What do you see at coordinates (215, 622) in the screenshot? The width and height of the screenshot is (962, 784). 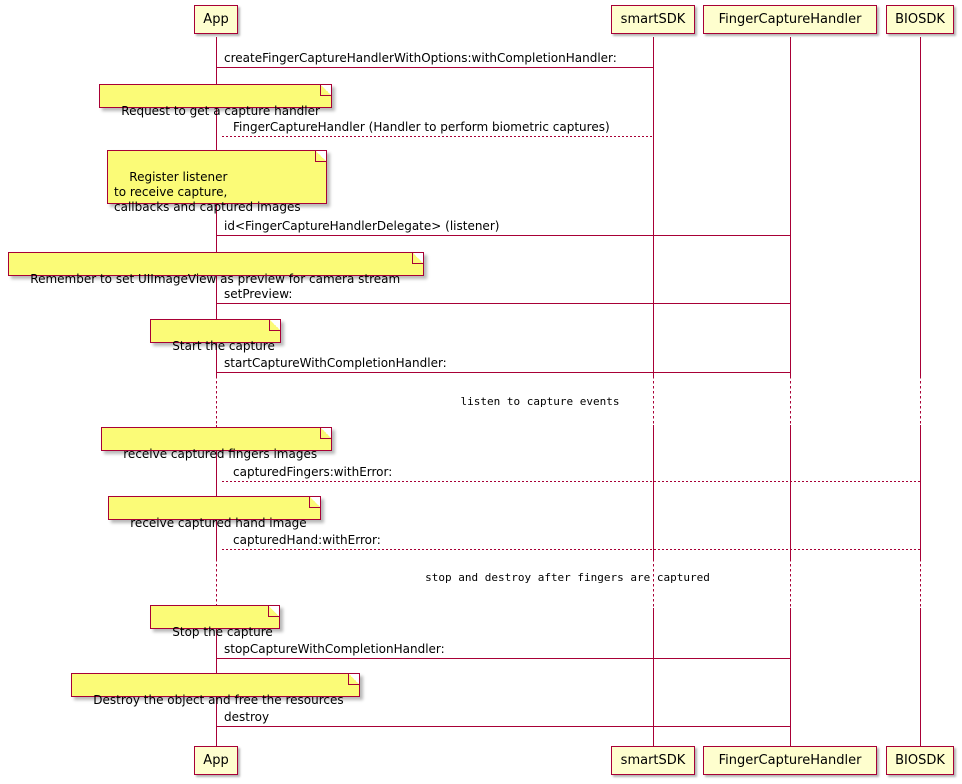 I see `note-stop-capture: Stop the capture` at bounding box center [215, 622].